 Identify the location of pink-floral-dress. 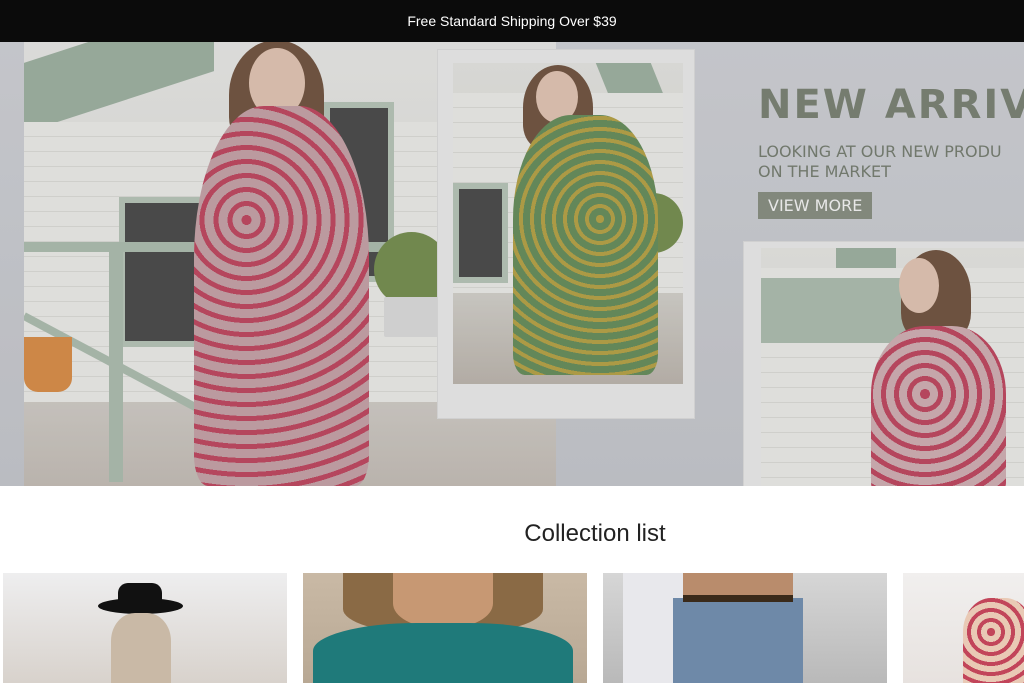
(281, 296).